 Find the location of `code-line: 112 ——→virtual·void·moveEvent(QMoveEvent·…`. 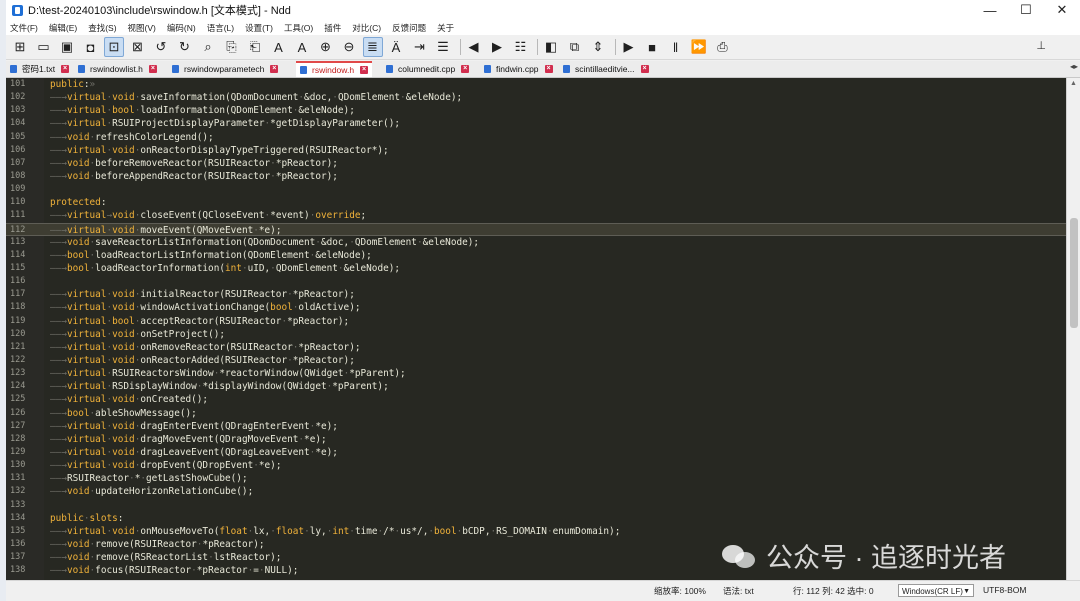

code-line: 112 ——→virtual·void·moveEvent(QMoveEvent·… is located at coordinates (536, 229).